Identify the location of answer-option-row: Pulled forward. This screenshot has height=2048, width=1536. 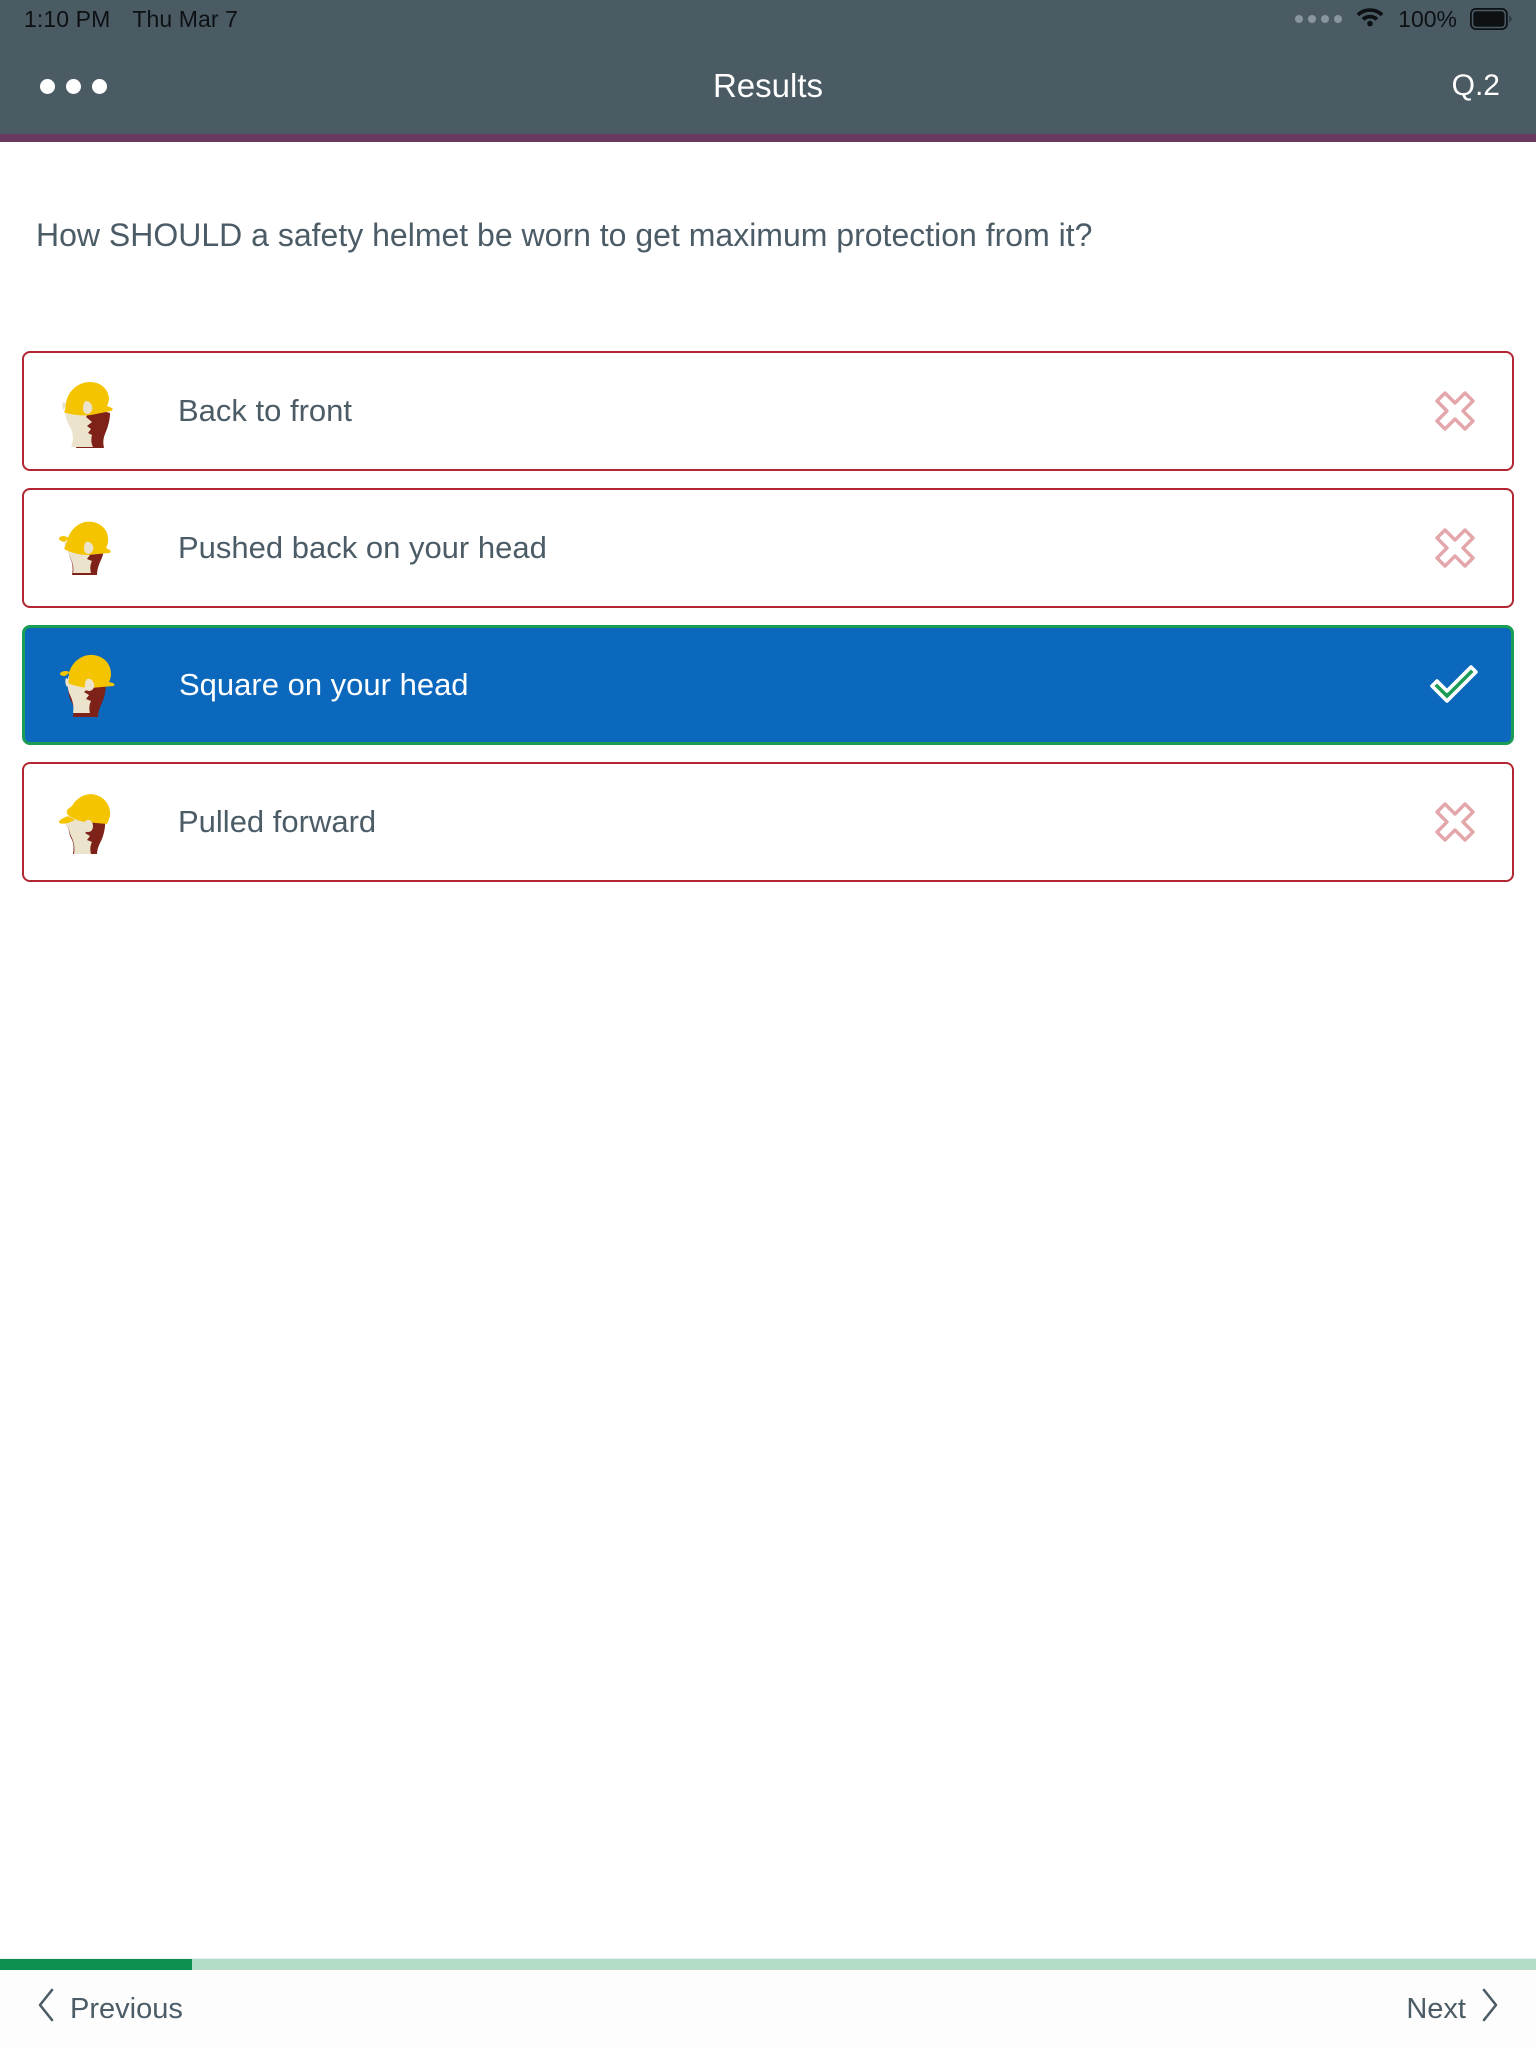
(768, 822).